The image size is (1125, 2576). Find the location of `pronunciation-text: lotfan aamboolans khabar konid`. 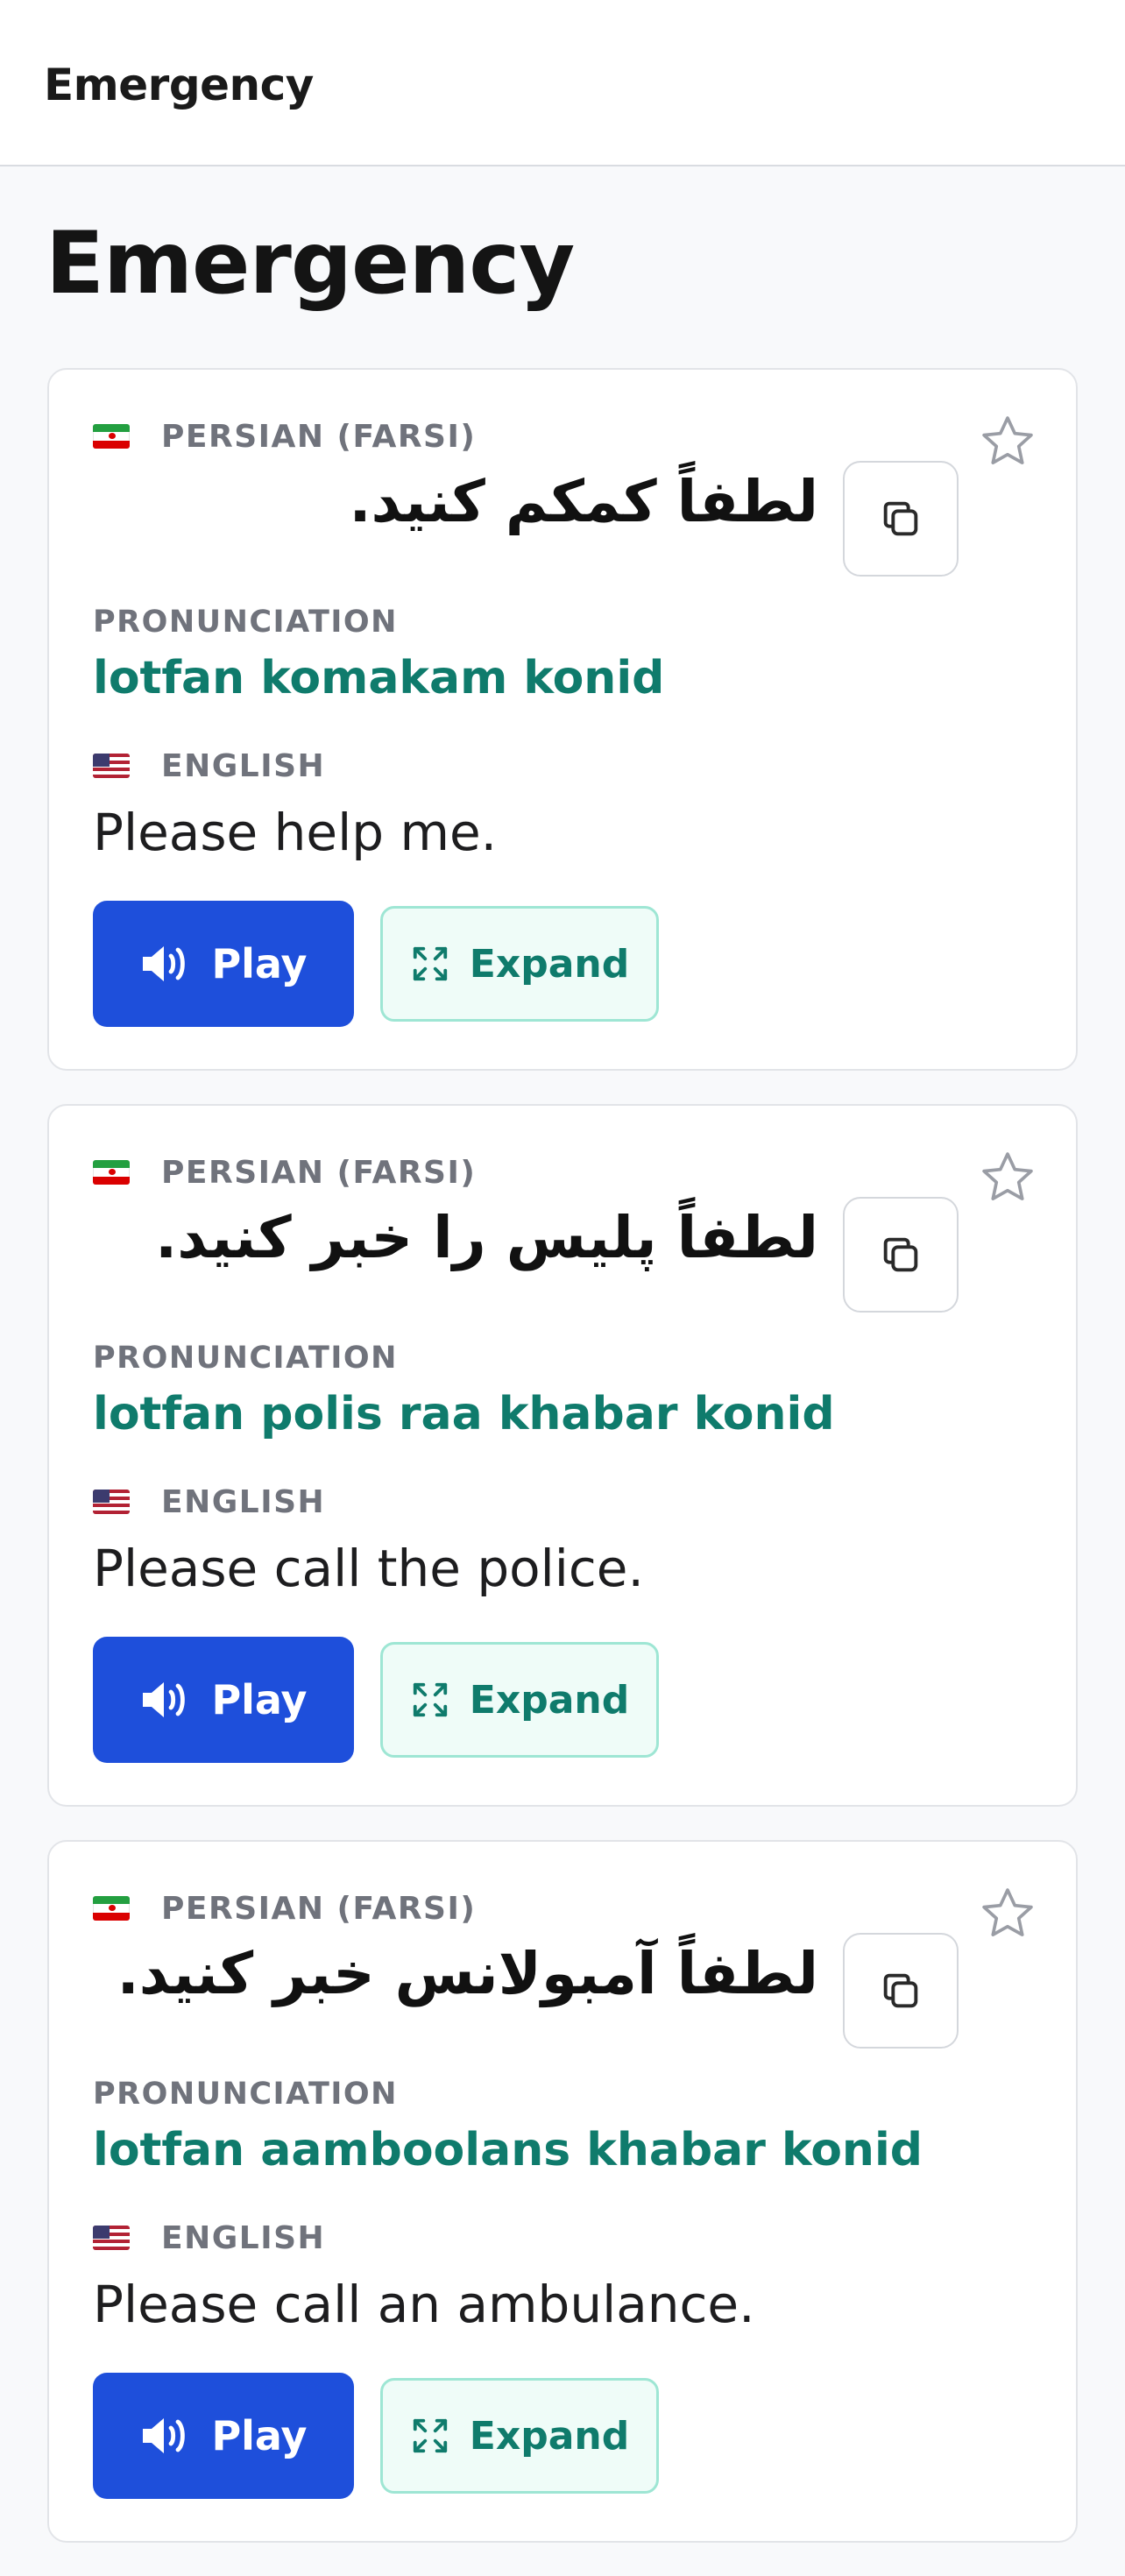

pronunciation-text: lotfan aamboolans khabar konid is located at coordinates (508, 2150).